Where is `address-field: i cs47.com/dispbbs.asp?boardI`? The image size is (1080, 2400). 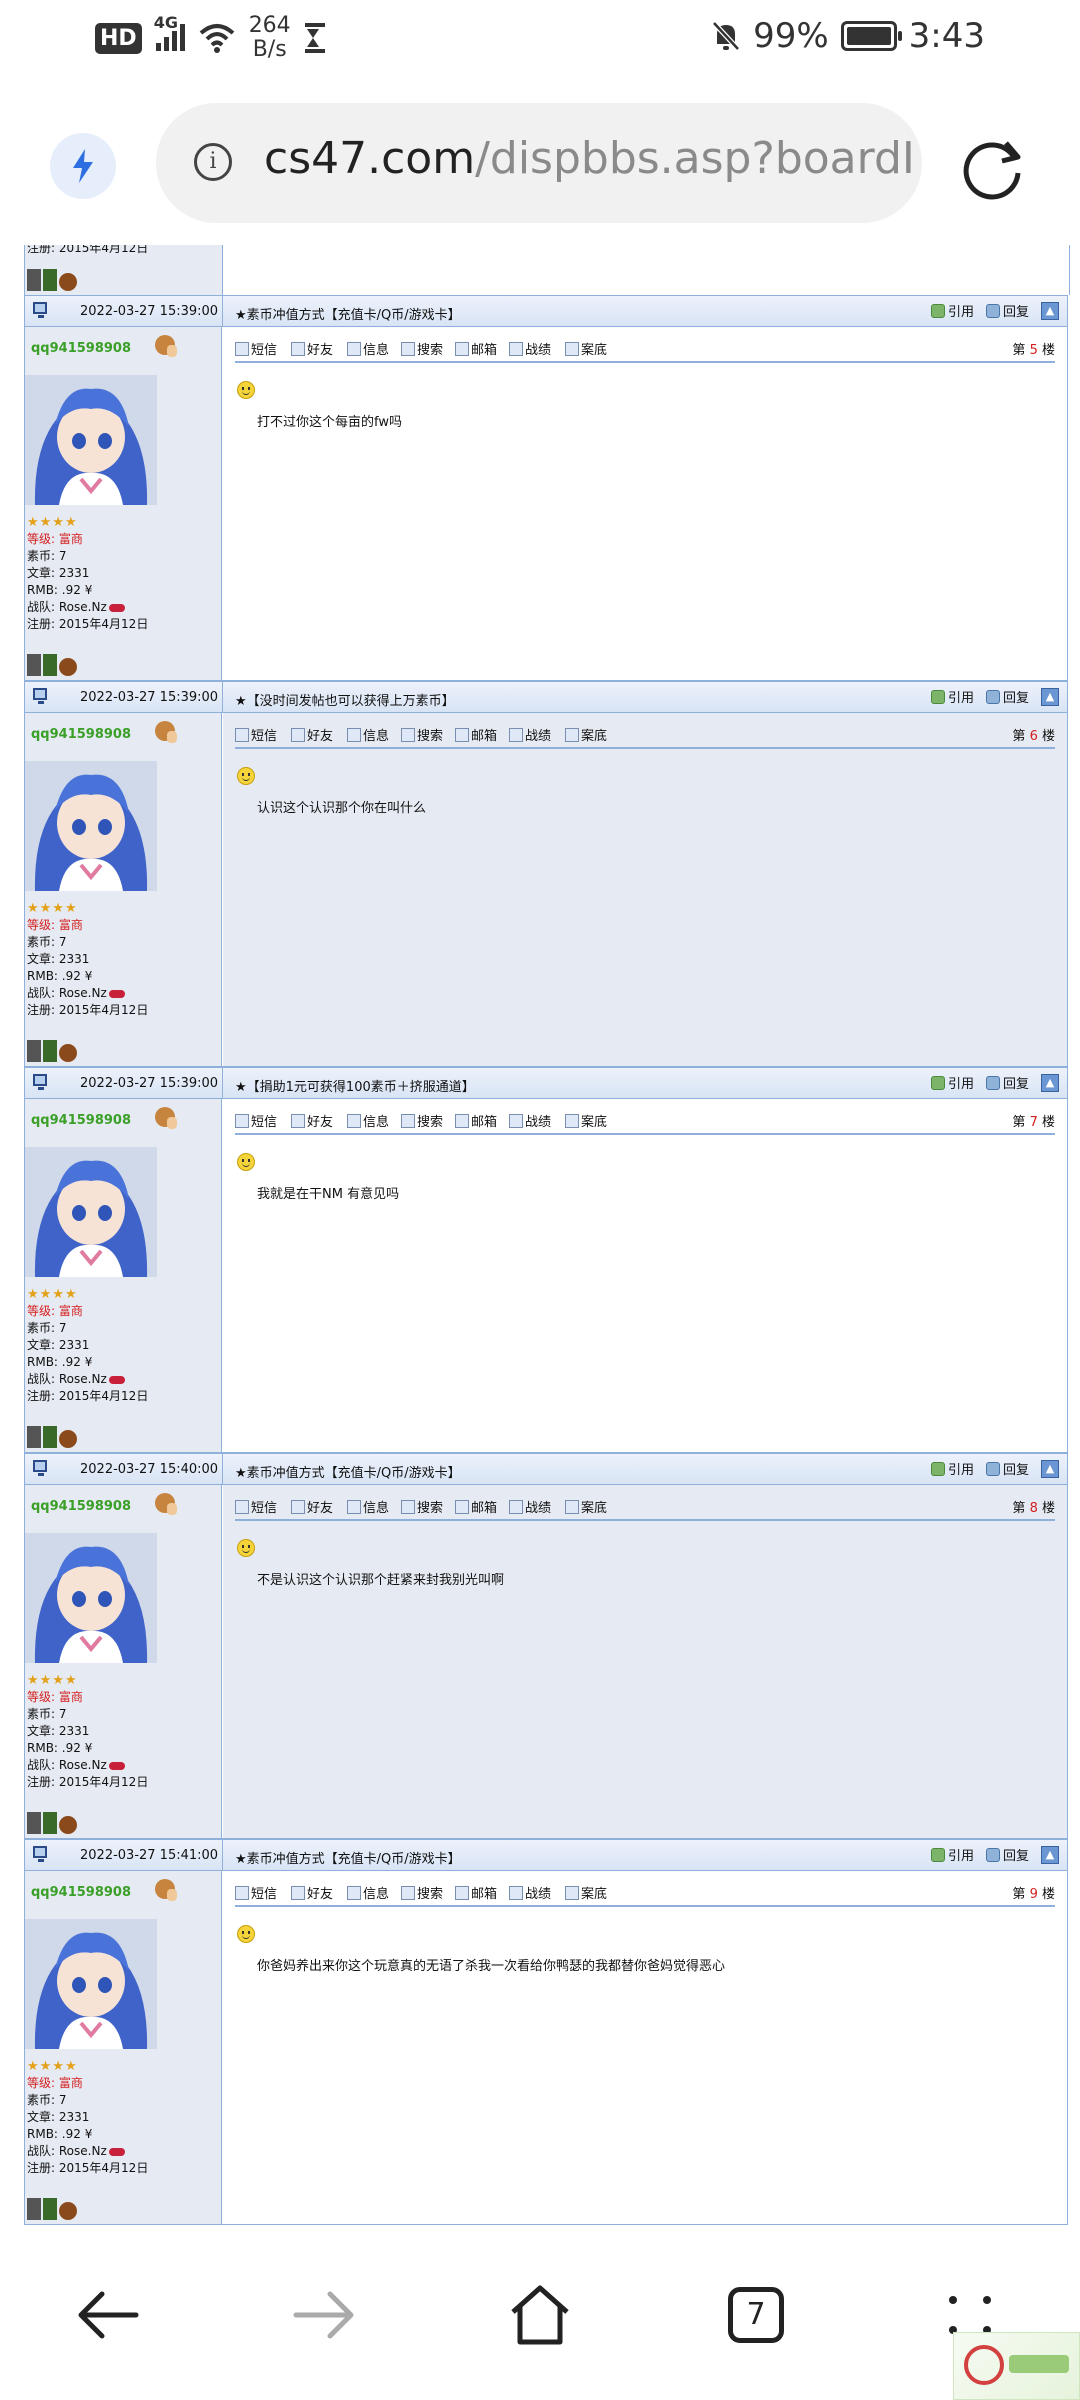 address-field: i cs47.com/dispbbs.asp?boardI is located at coordinates (539, 163).